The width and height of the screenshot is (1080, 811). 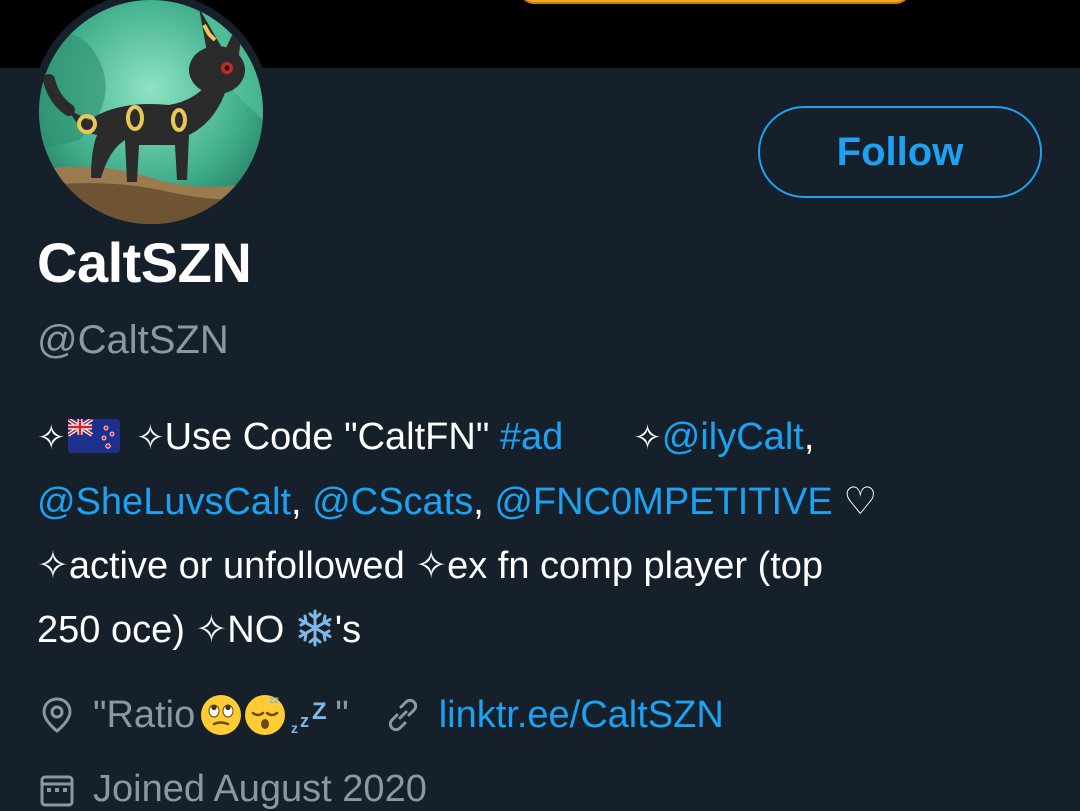 What do you see at coordinates (265, 715) in the screenshot?
I see `sleeping-emoji-icon: zz` at bounding box center [265, 715].